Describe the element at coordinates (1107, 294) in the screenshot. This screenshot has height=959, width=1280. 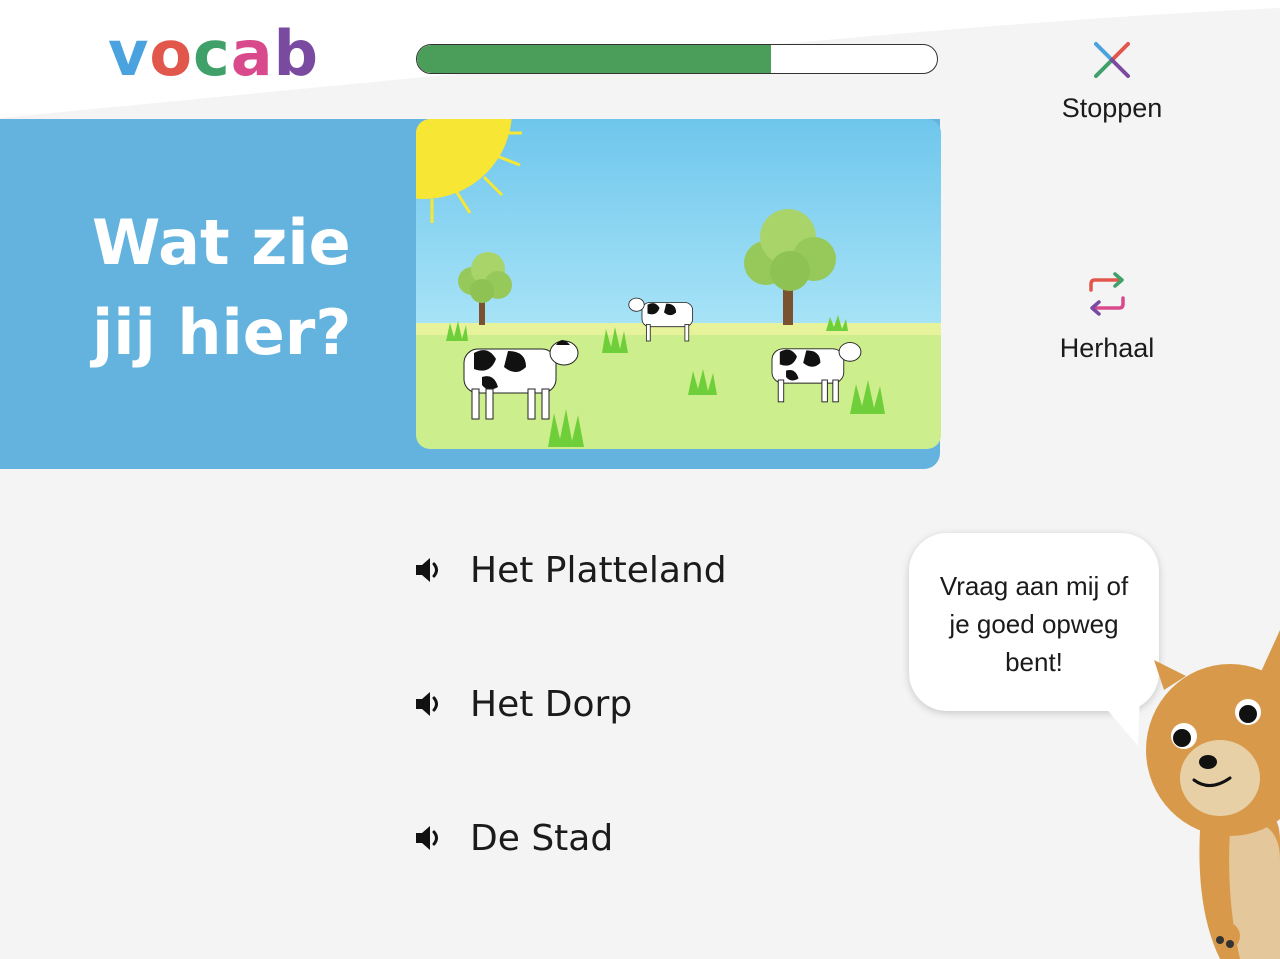
I see `repeat-icon` at that location.